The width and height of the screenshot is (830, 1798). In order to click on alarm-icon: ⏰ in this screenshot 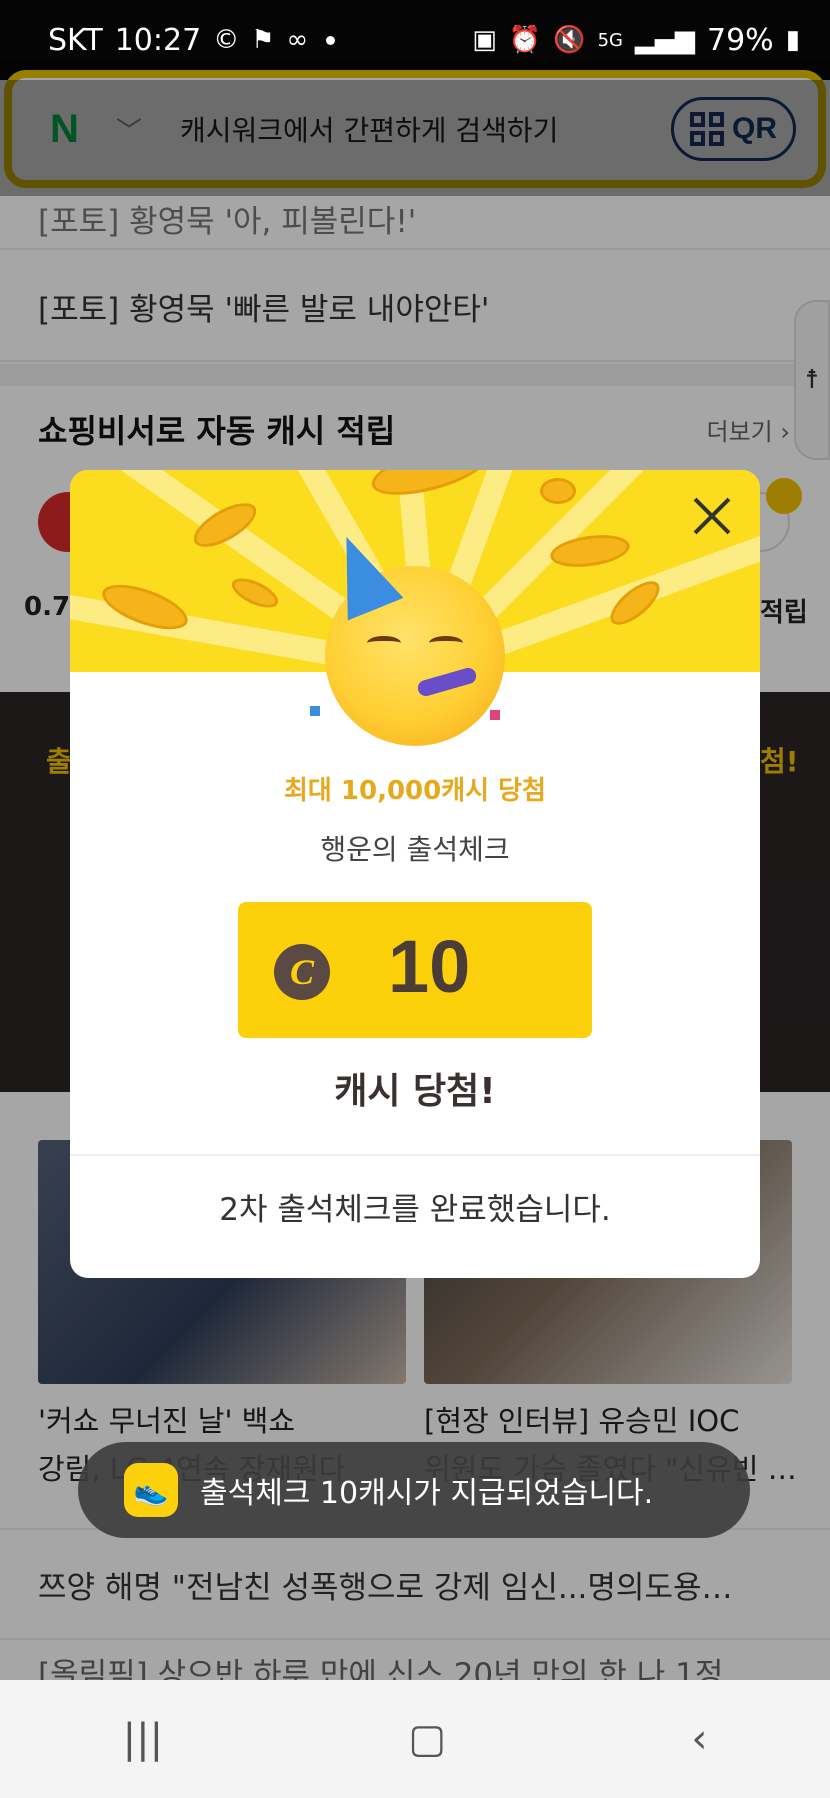, I will do `click(525, 40)`.